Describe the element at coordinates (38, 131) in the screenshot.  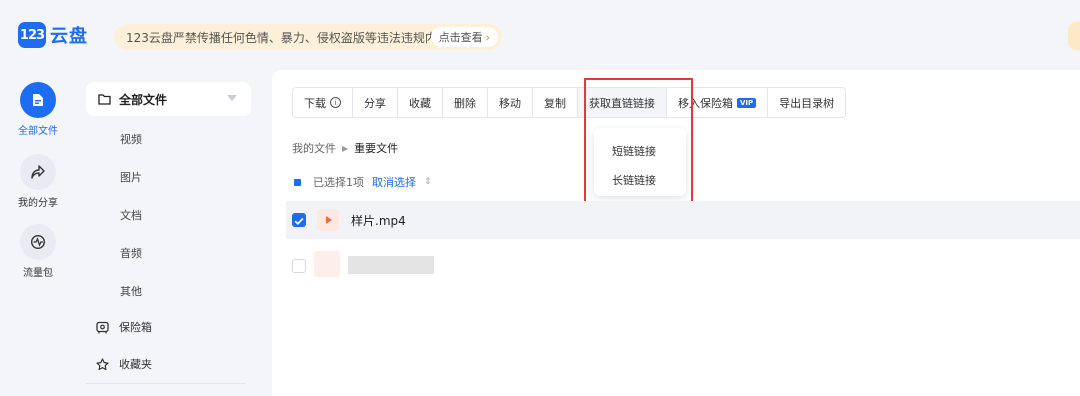
I see `rail-label: 全部文件` at that location.